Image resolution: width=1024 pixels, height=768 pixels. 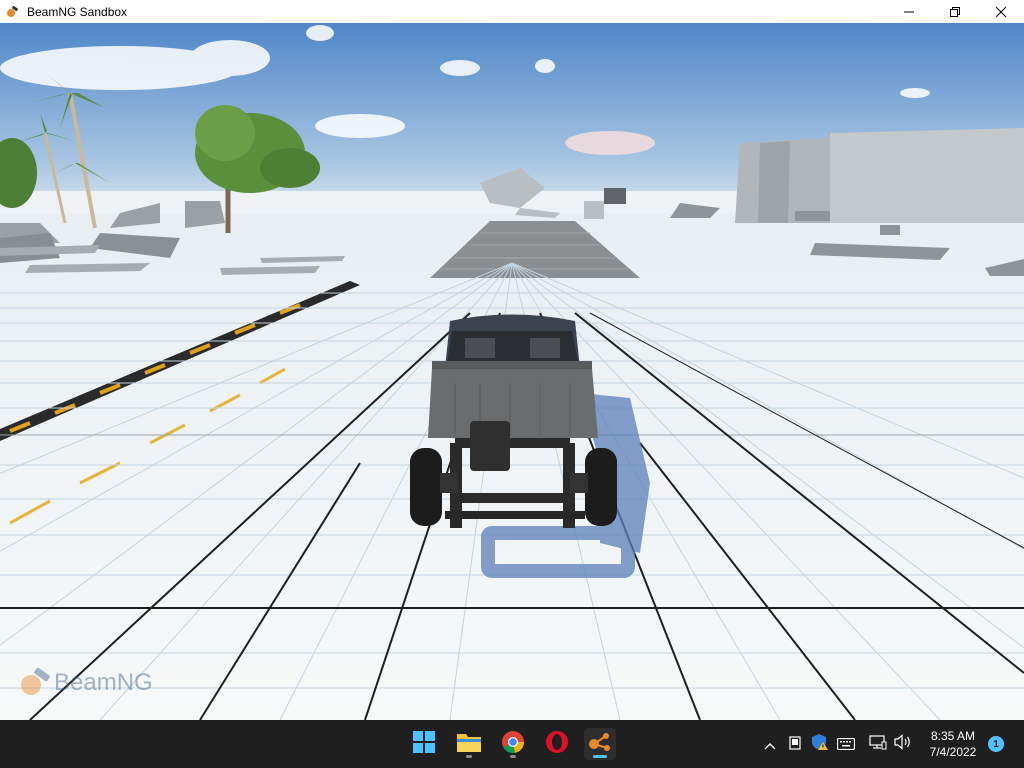 I want to click on chevron-up-icon, so click(x=770, y=744).